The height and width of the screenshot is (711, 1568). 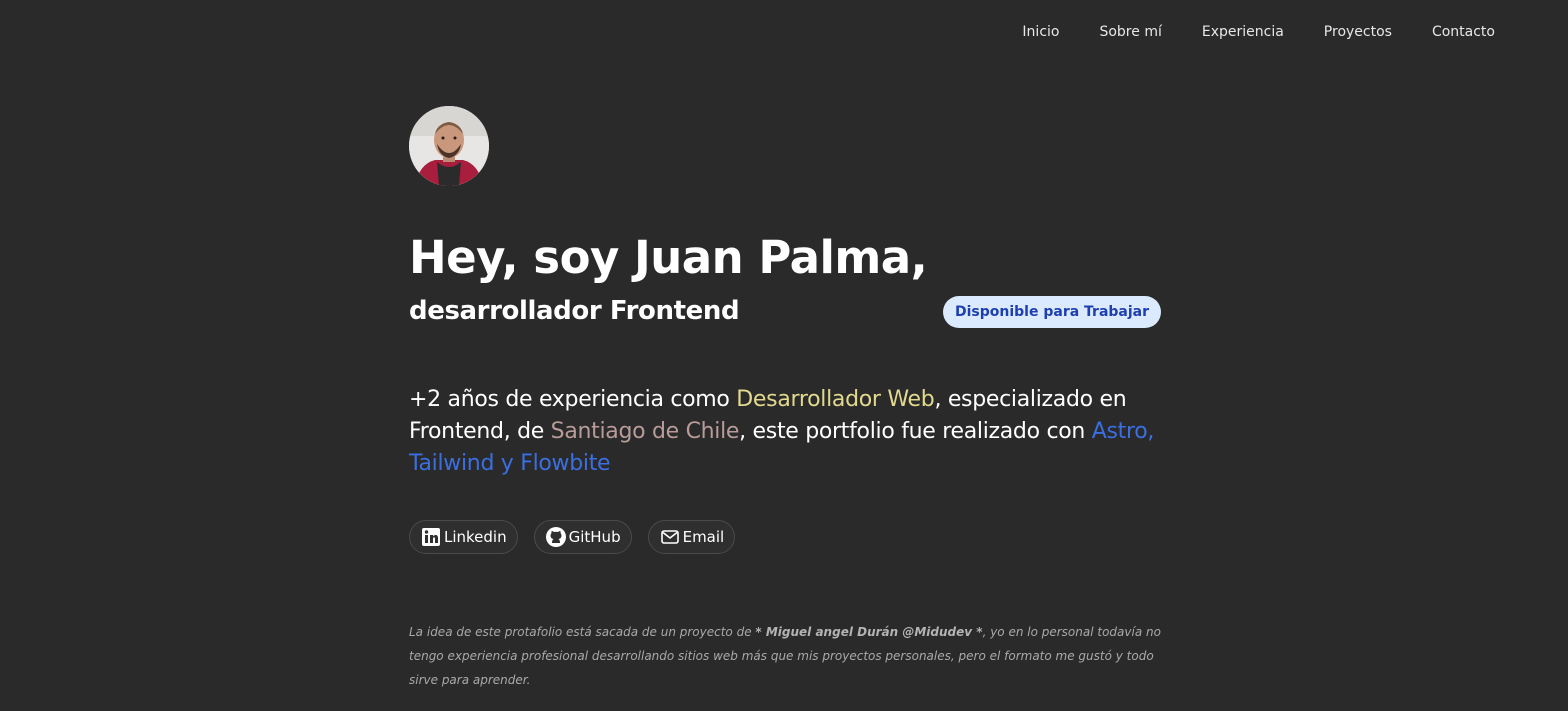 I want to click on availability-badge: Disponible para Trabajar, so click(x=1052, y=312).